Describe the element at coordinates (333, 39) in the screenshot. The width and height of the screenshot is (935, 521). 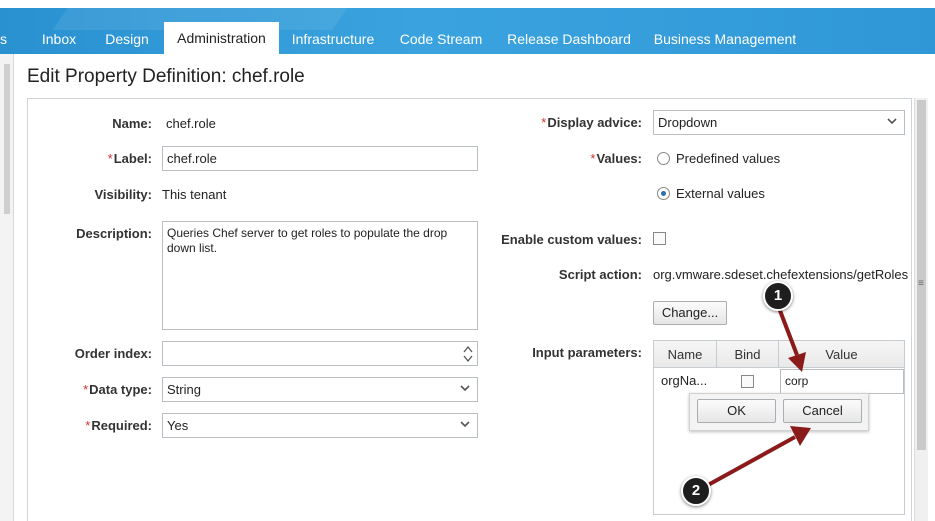
I see `tab-infrastructure: Infrastructure` at that location.